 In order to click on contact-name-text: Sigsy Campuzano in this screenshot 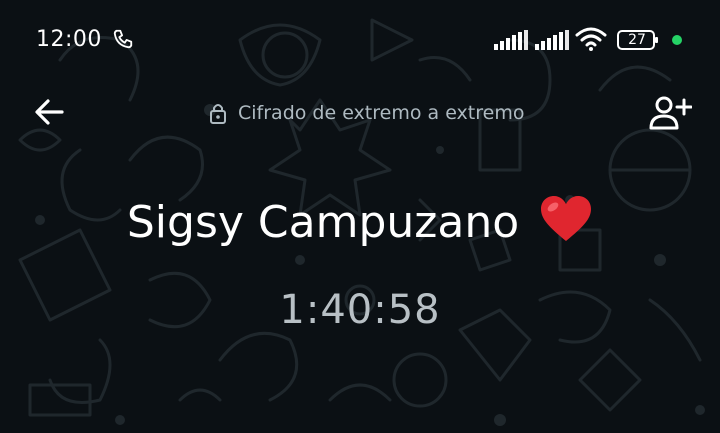, I will do `click(323, 222)`.